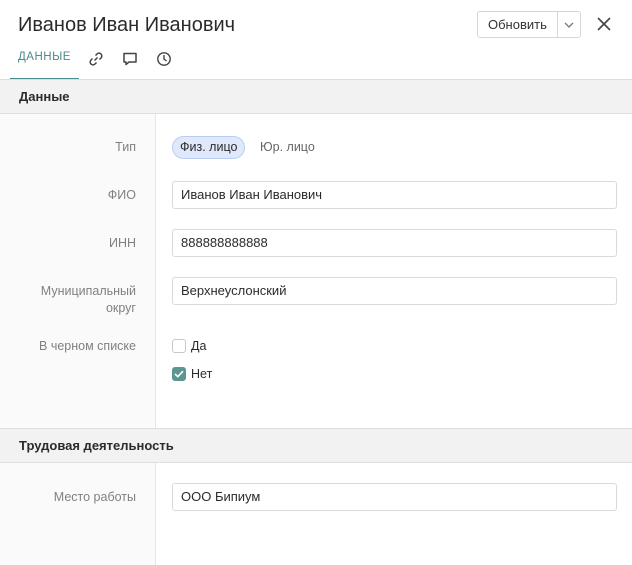 The width and height of the screenshot is (632, 565). I want to click on field-label-district-line1: Муниципальный, so click(88, 291).